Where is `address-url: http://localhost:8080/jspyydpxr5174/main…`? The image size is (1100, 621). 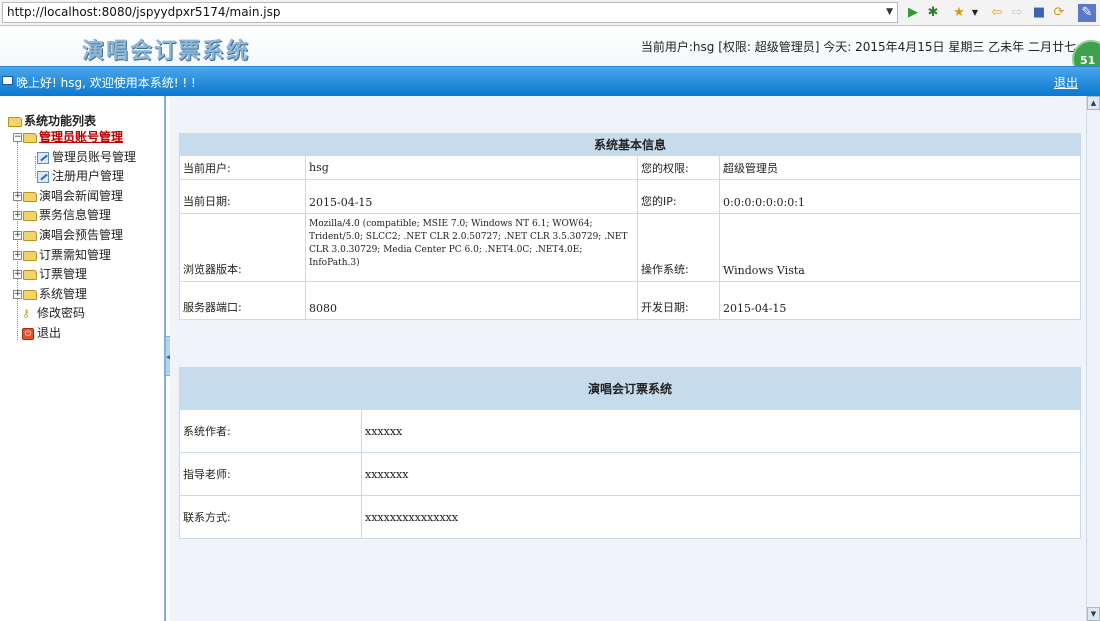
address-url: http://localhost:8080/jspyydpxr5174/main… is located at coordinates (144, 12).